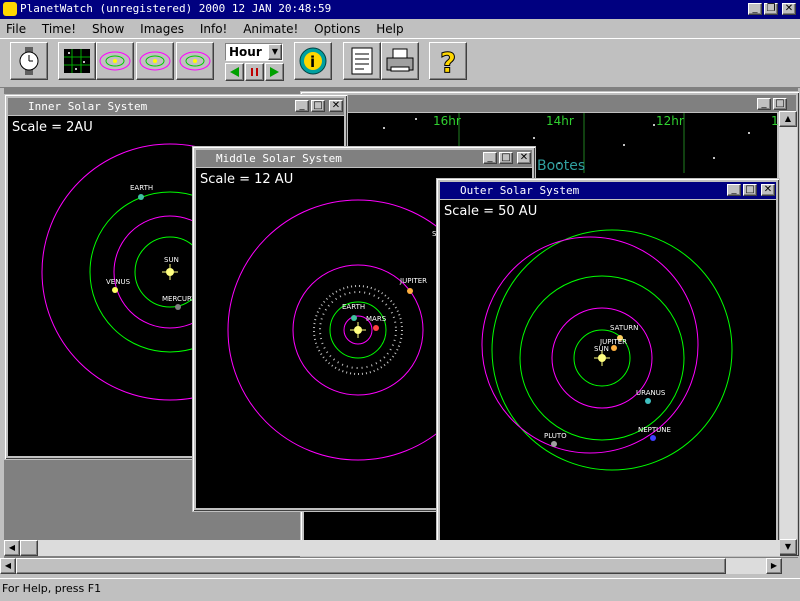  Describe the element at coordinates (245, 52) in the screenshot. I see `time-step-value: Hour` at that location.